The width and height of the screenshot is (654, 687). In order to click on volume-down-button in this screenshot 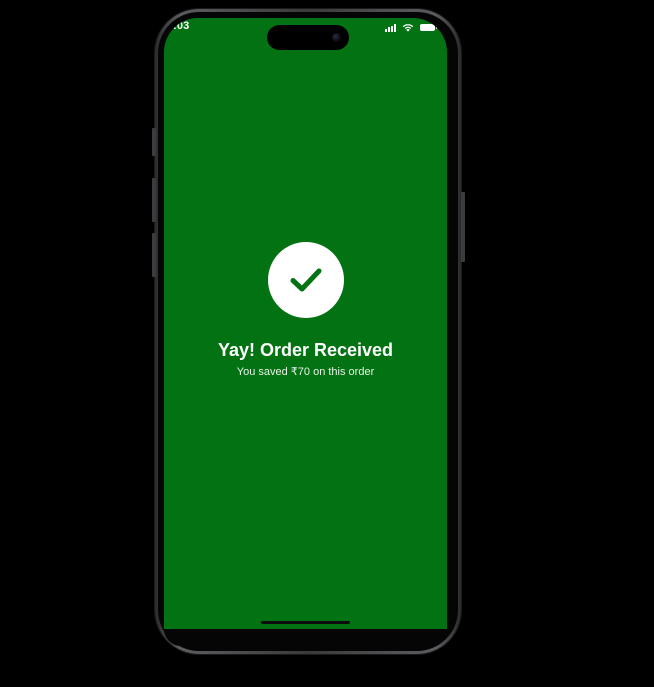, I will do `click(154, 255)`.